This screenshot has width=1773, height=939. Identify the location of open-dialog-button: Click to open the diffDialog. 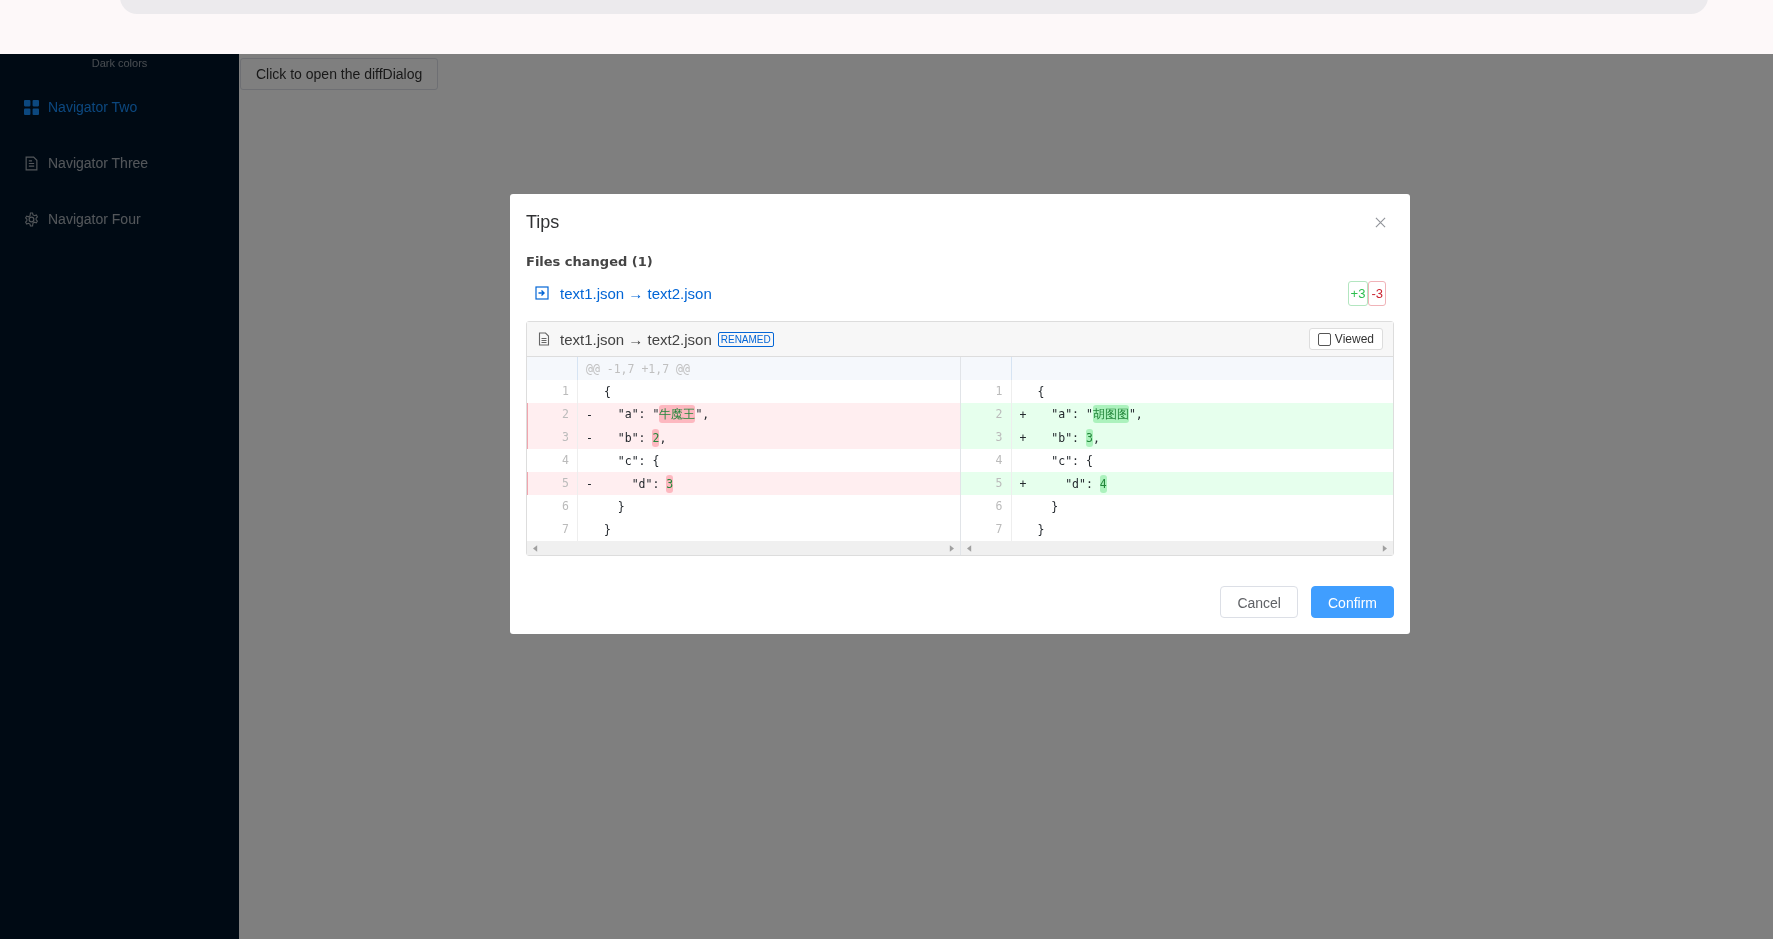
(339, 74).